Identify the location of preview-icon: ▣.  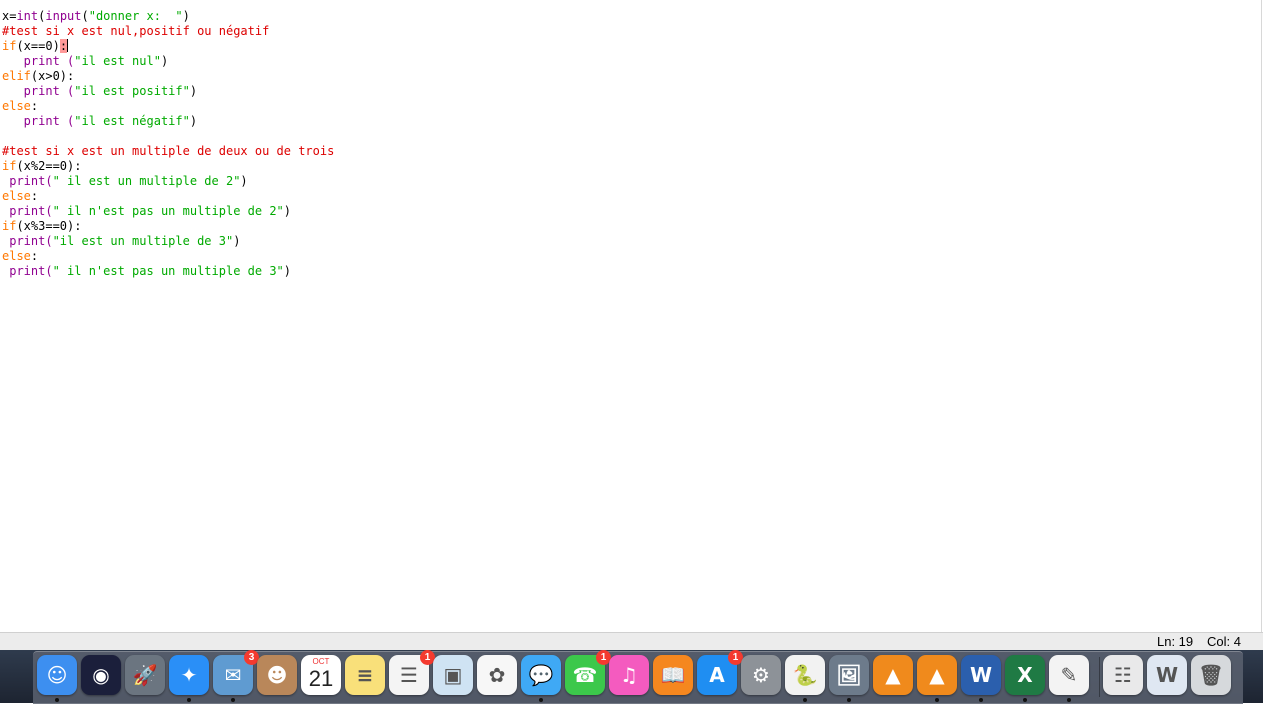
(453, 675).